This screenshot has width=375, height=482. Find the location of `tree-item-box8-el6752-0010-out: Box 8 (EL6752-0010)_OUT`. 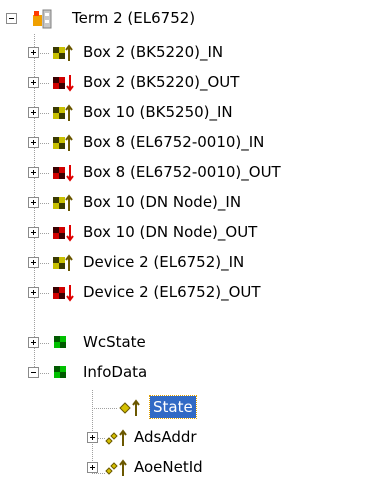

tree-item-box8-el6752-0010-out: Box 8 (EL6752-0010)_OUT is located at coordinates (187, 173).